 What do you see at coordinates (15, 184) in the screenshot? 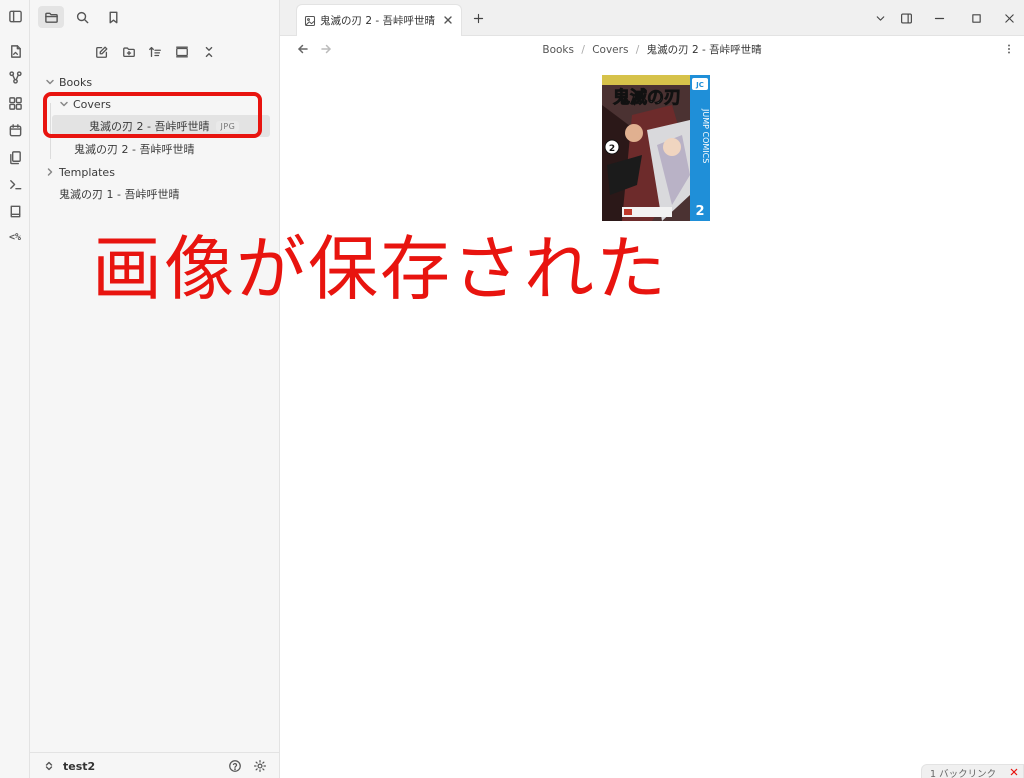
I see `command-palette-icon` at bounding box center [15, 184].